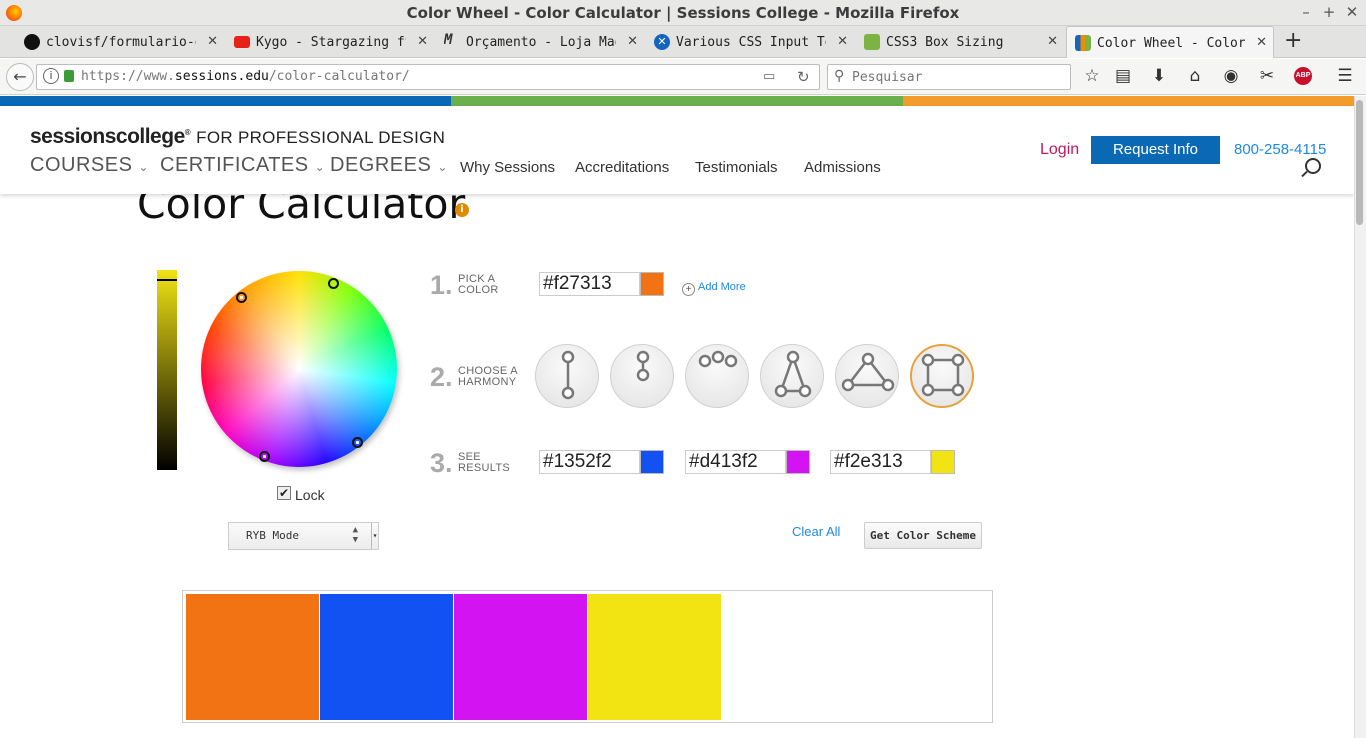 This screenshot has width=1366, height=738. Describe the element at coordinates (955, 77) in the screenshot. I see `search-input` at that location.